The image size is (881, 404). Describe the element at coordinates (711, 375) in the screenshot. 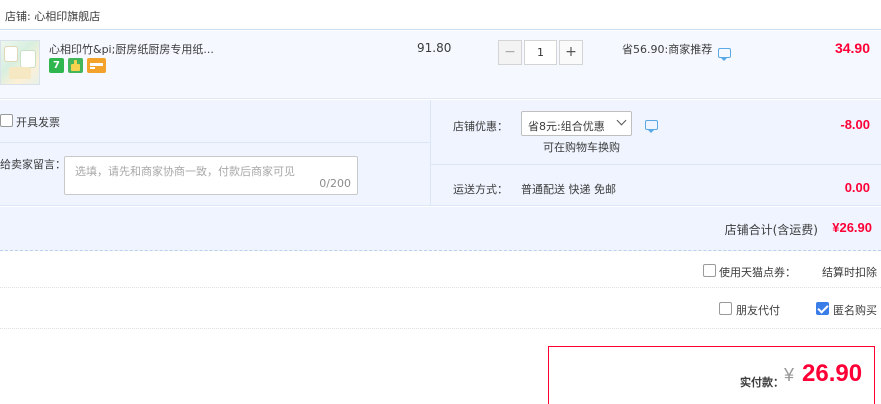

I see `final-payment-box: 实付款： ¥ 26.90` at that location.